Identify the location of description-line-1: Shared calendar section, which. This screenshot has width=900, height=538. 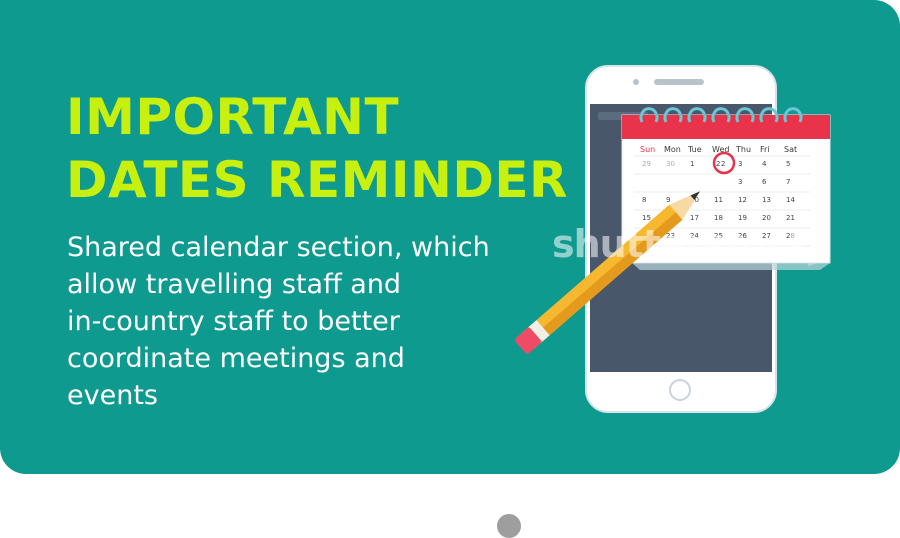
(278, 247).